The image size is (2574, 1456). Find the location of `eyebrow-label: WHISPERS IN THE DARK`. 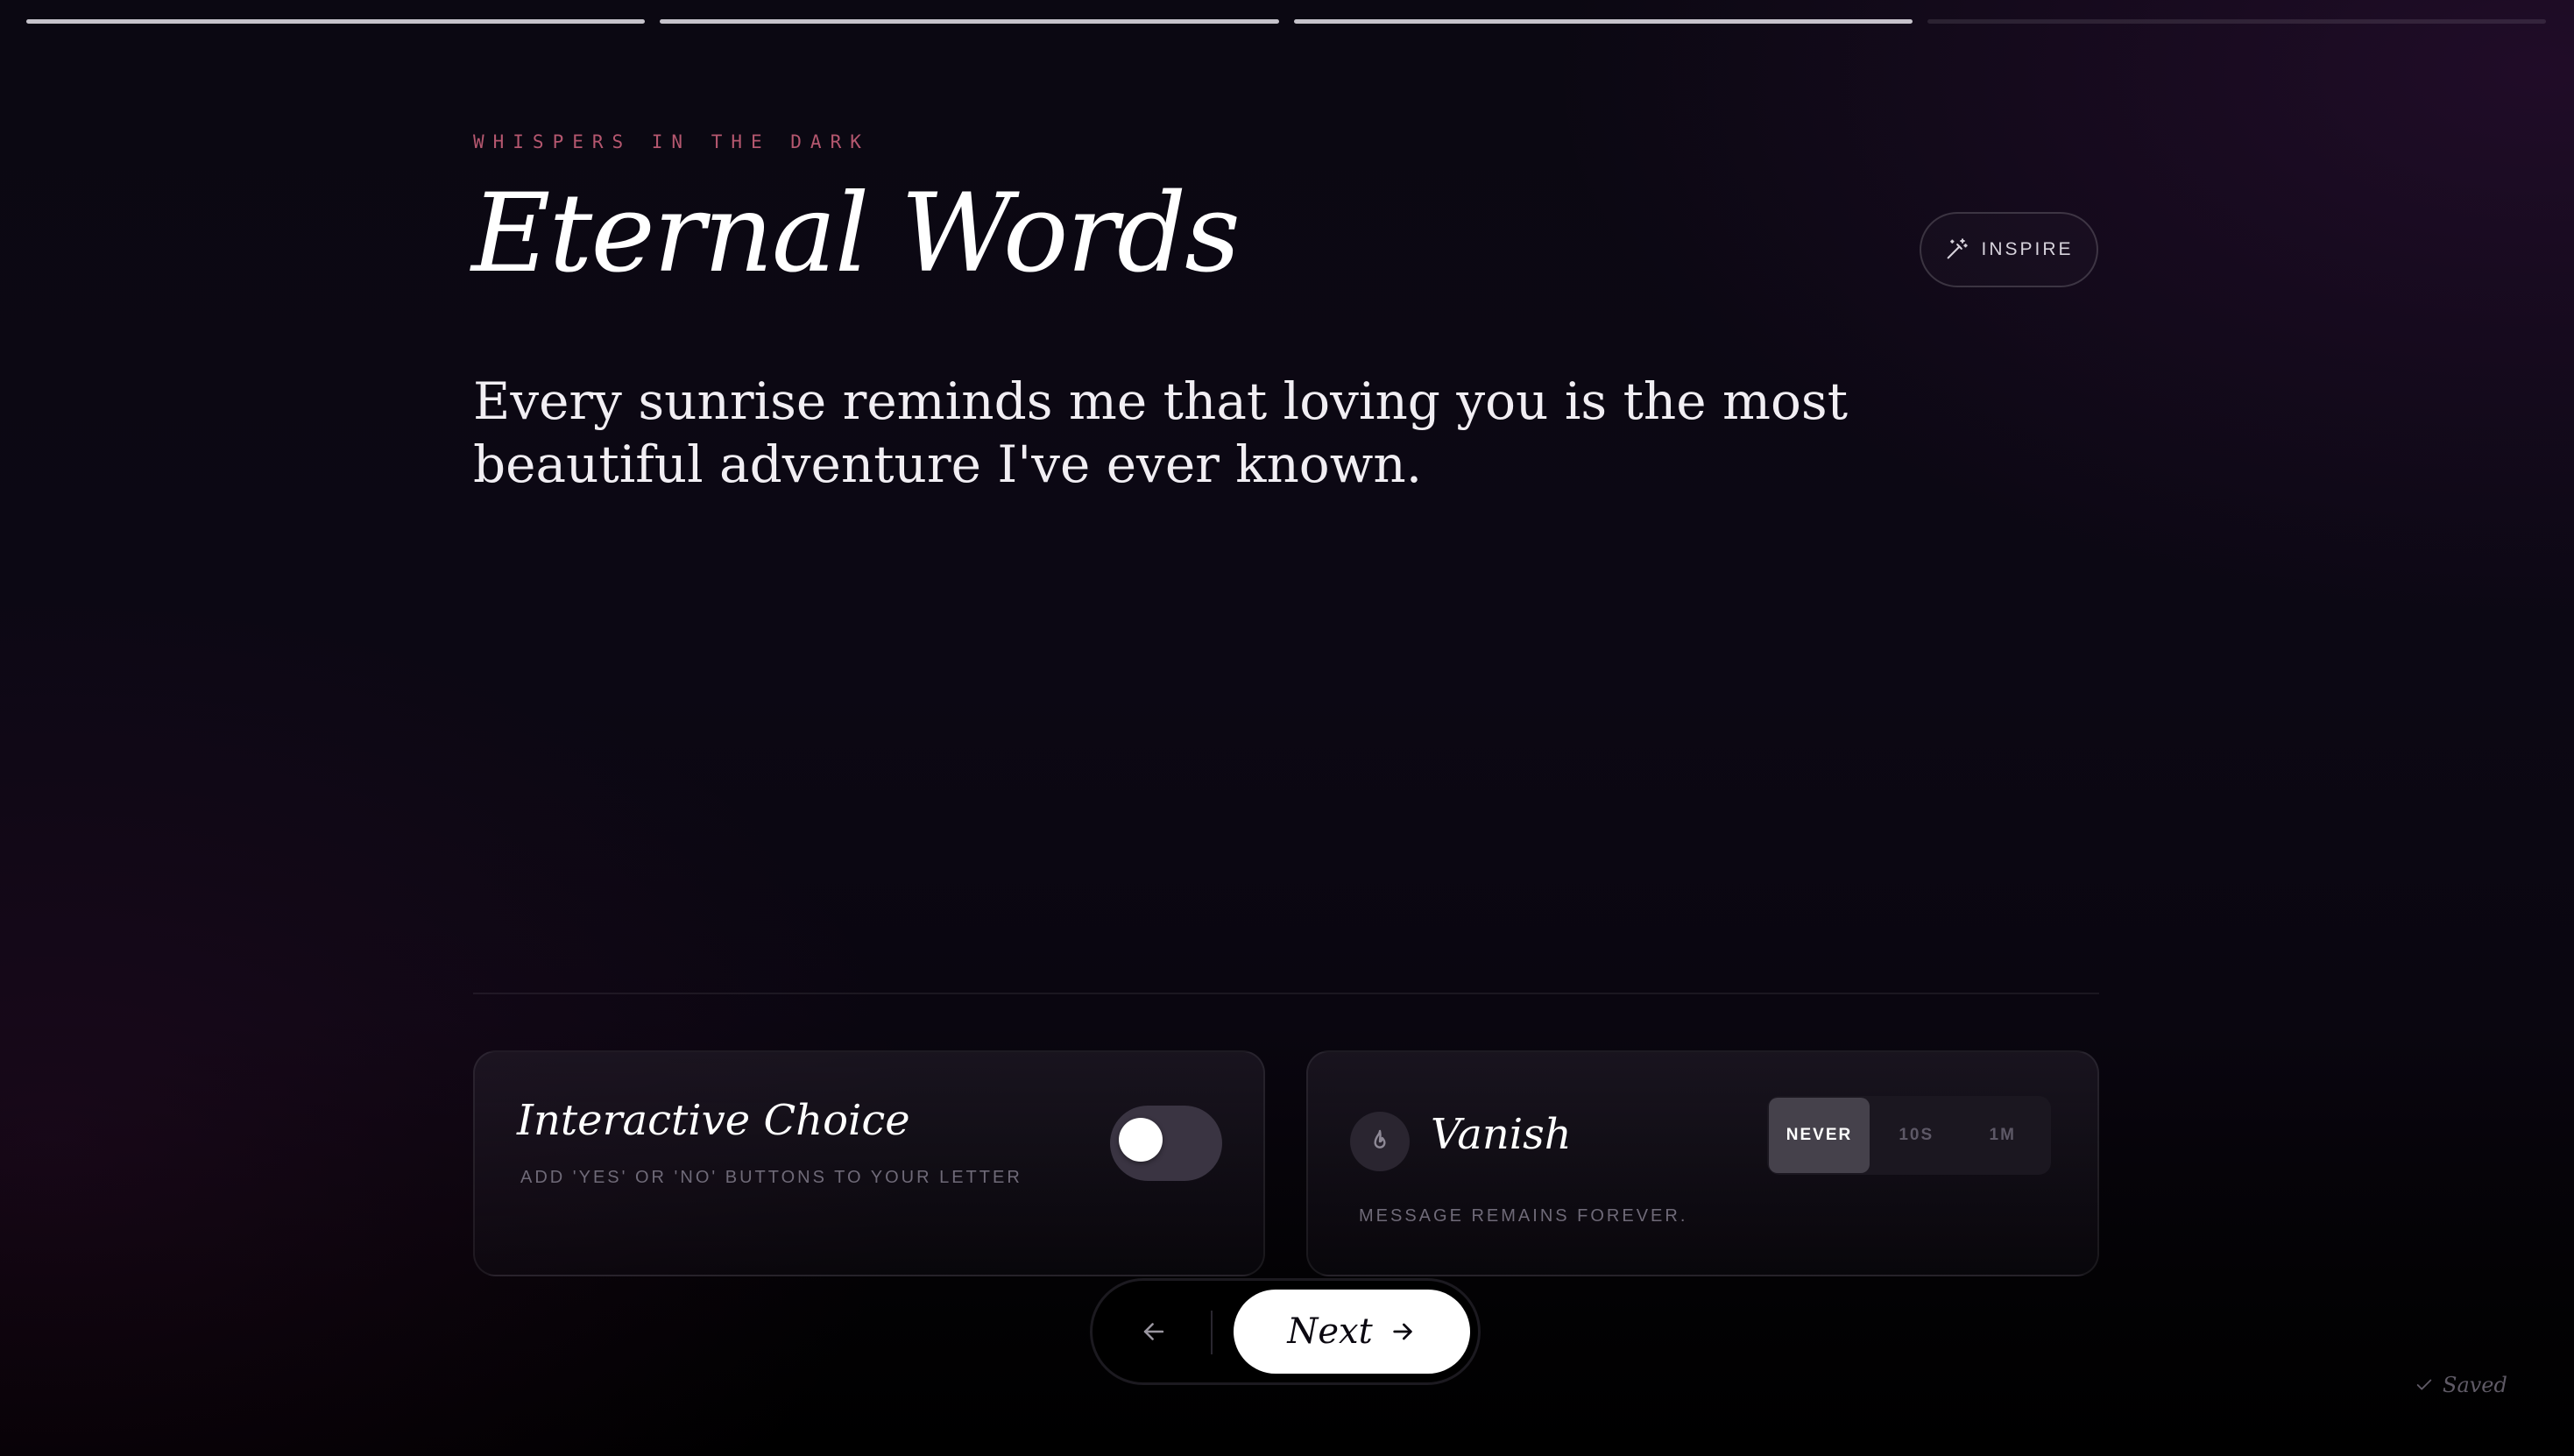

eyebrow-label: WHISPERS IN THE DARK is located at coordinates (671, 141).